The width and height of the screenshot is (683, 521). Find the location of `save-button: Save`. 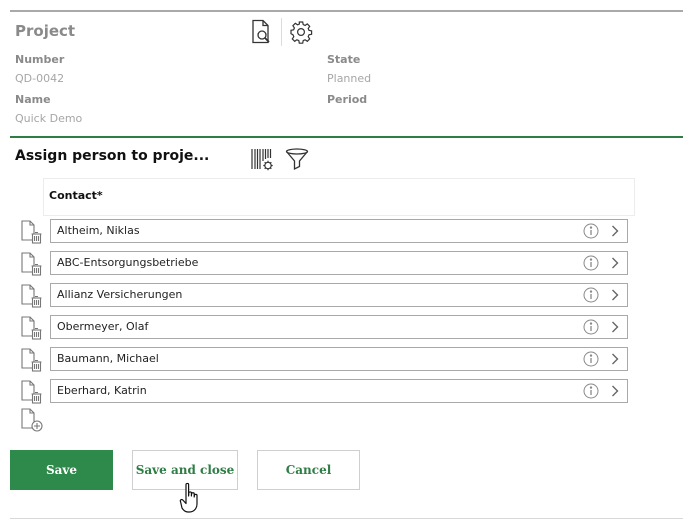

save-button: Save is located at coordinates (61, 470).